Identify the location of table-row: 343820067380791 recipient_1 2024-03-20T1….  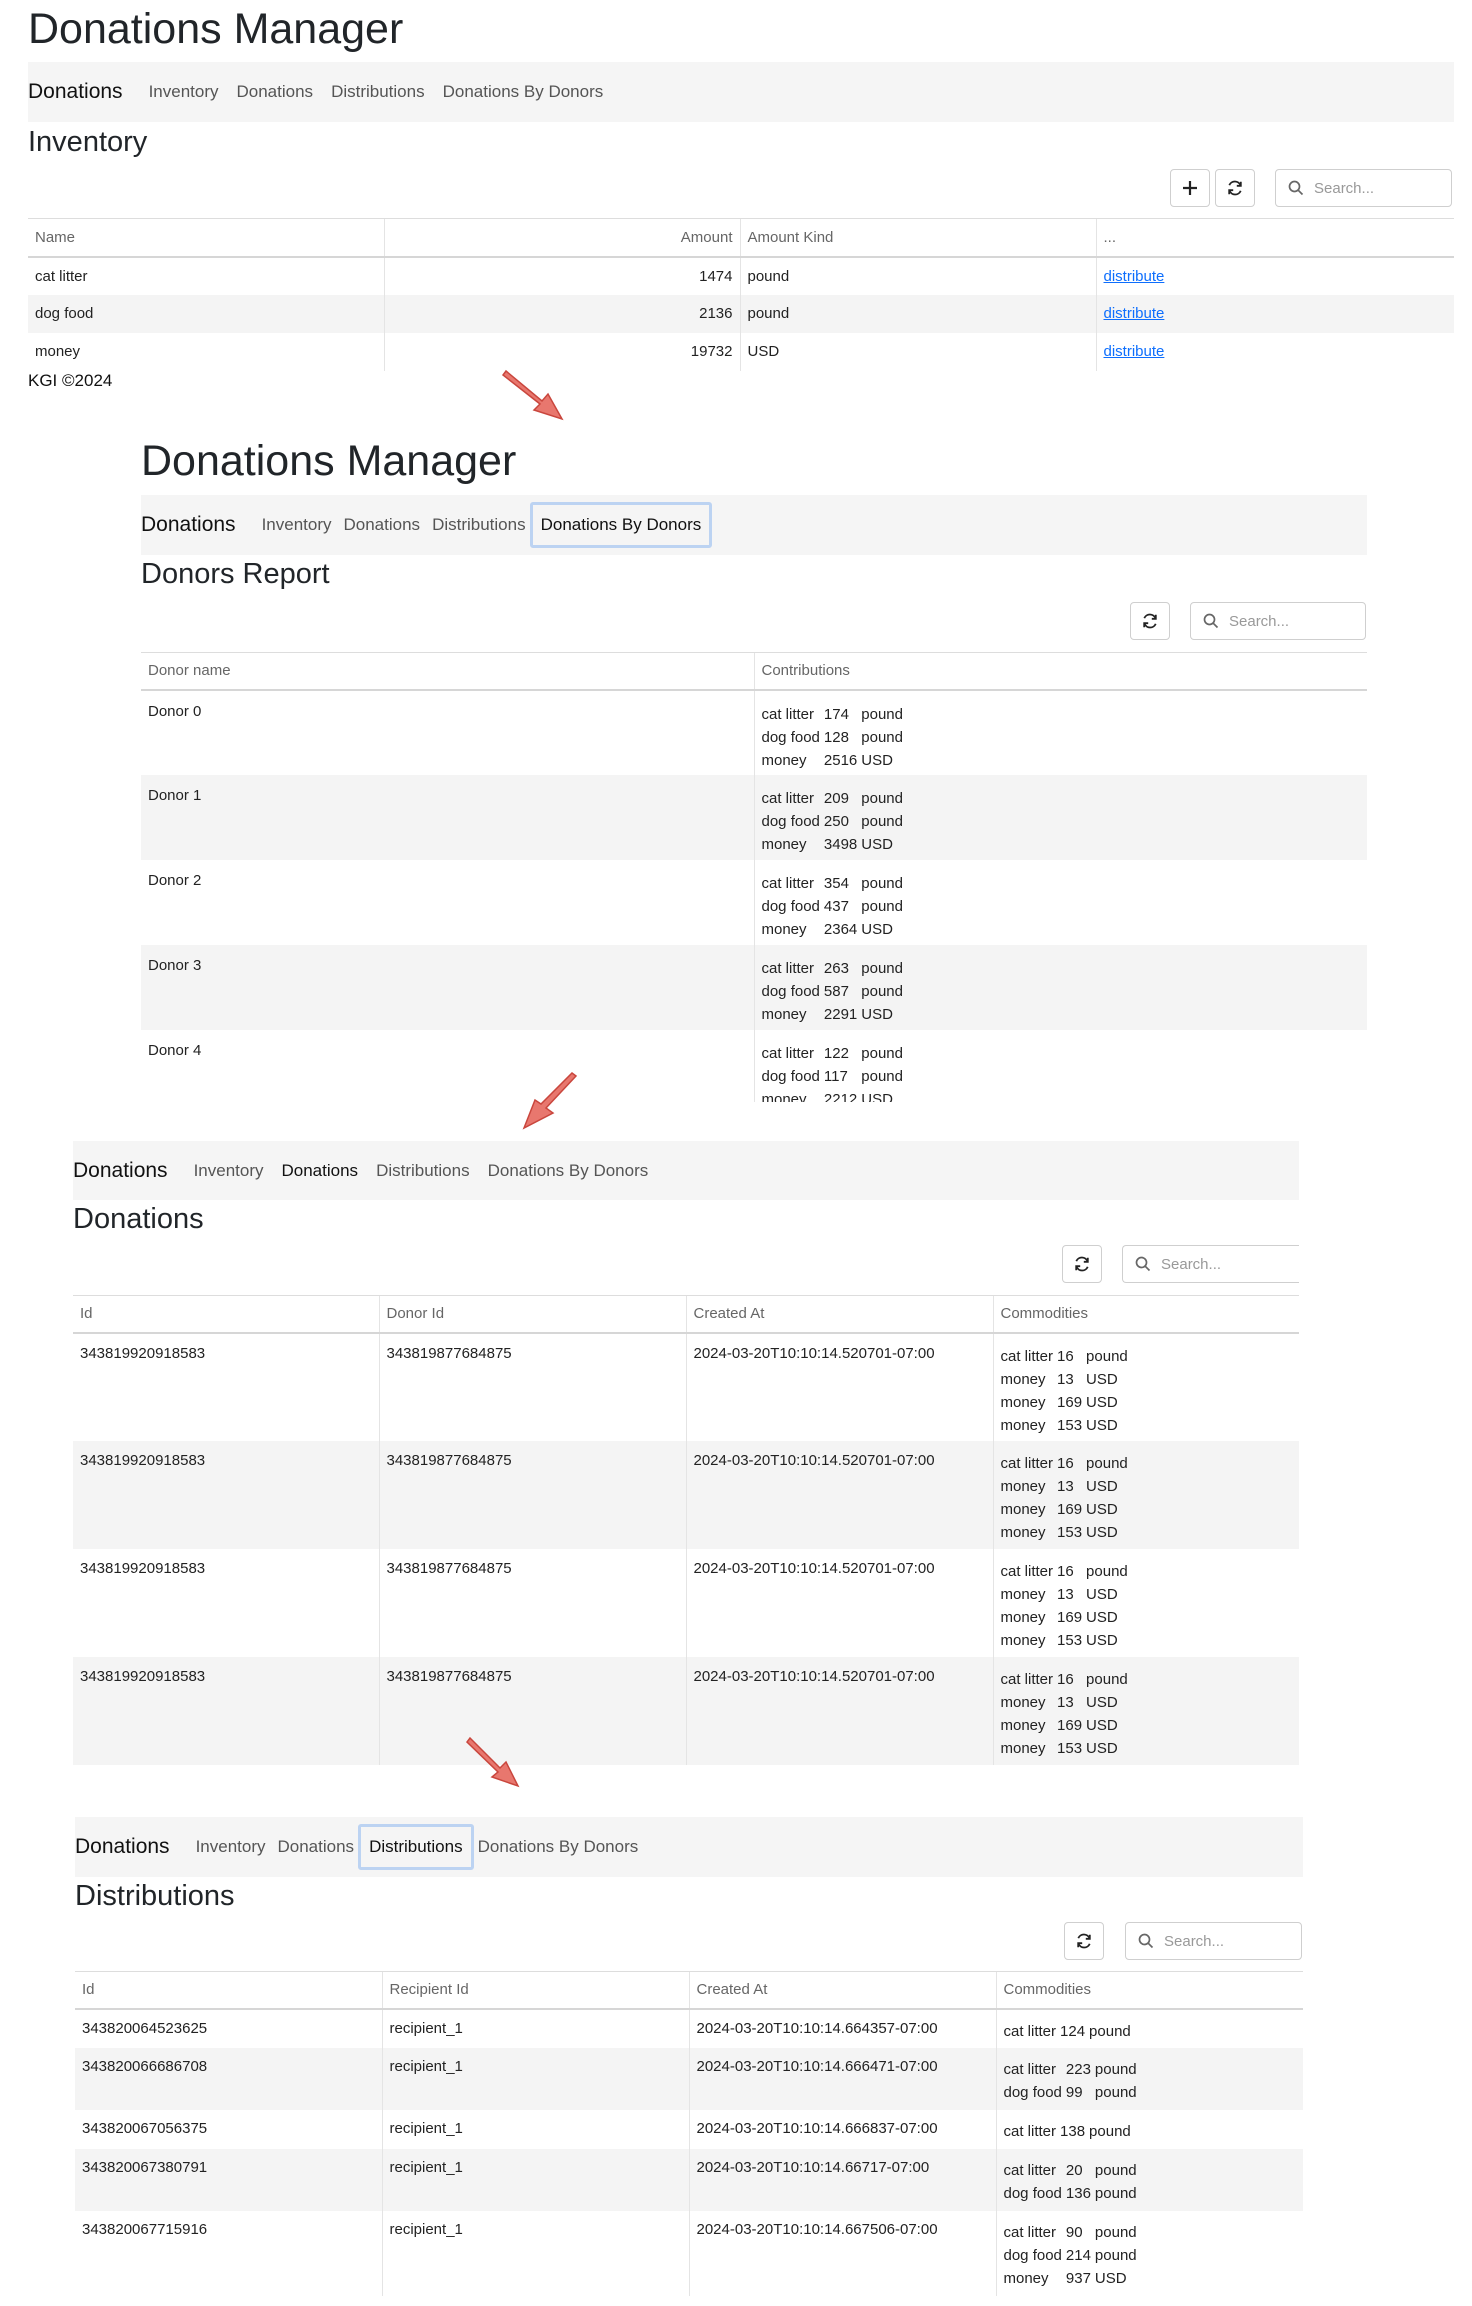
(689, 2179).